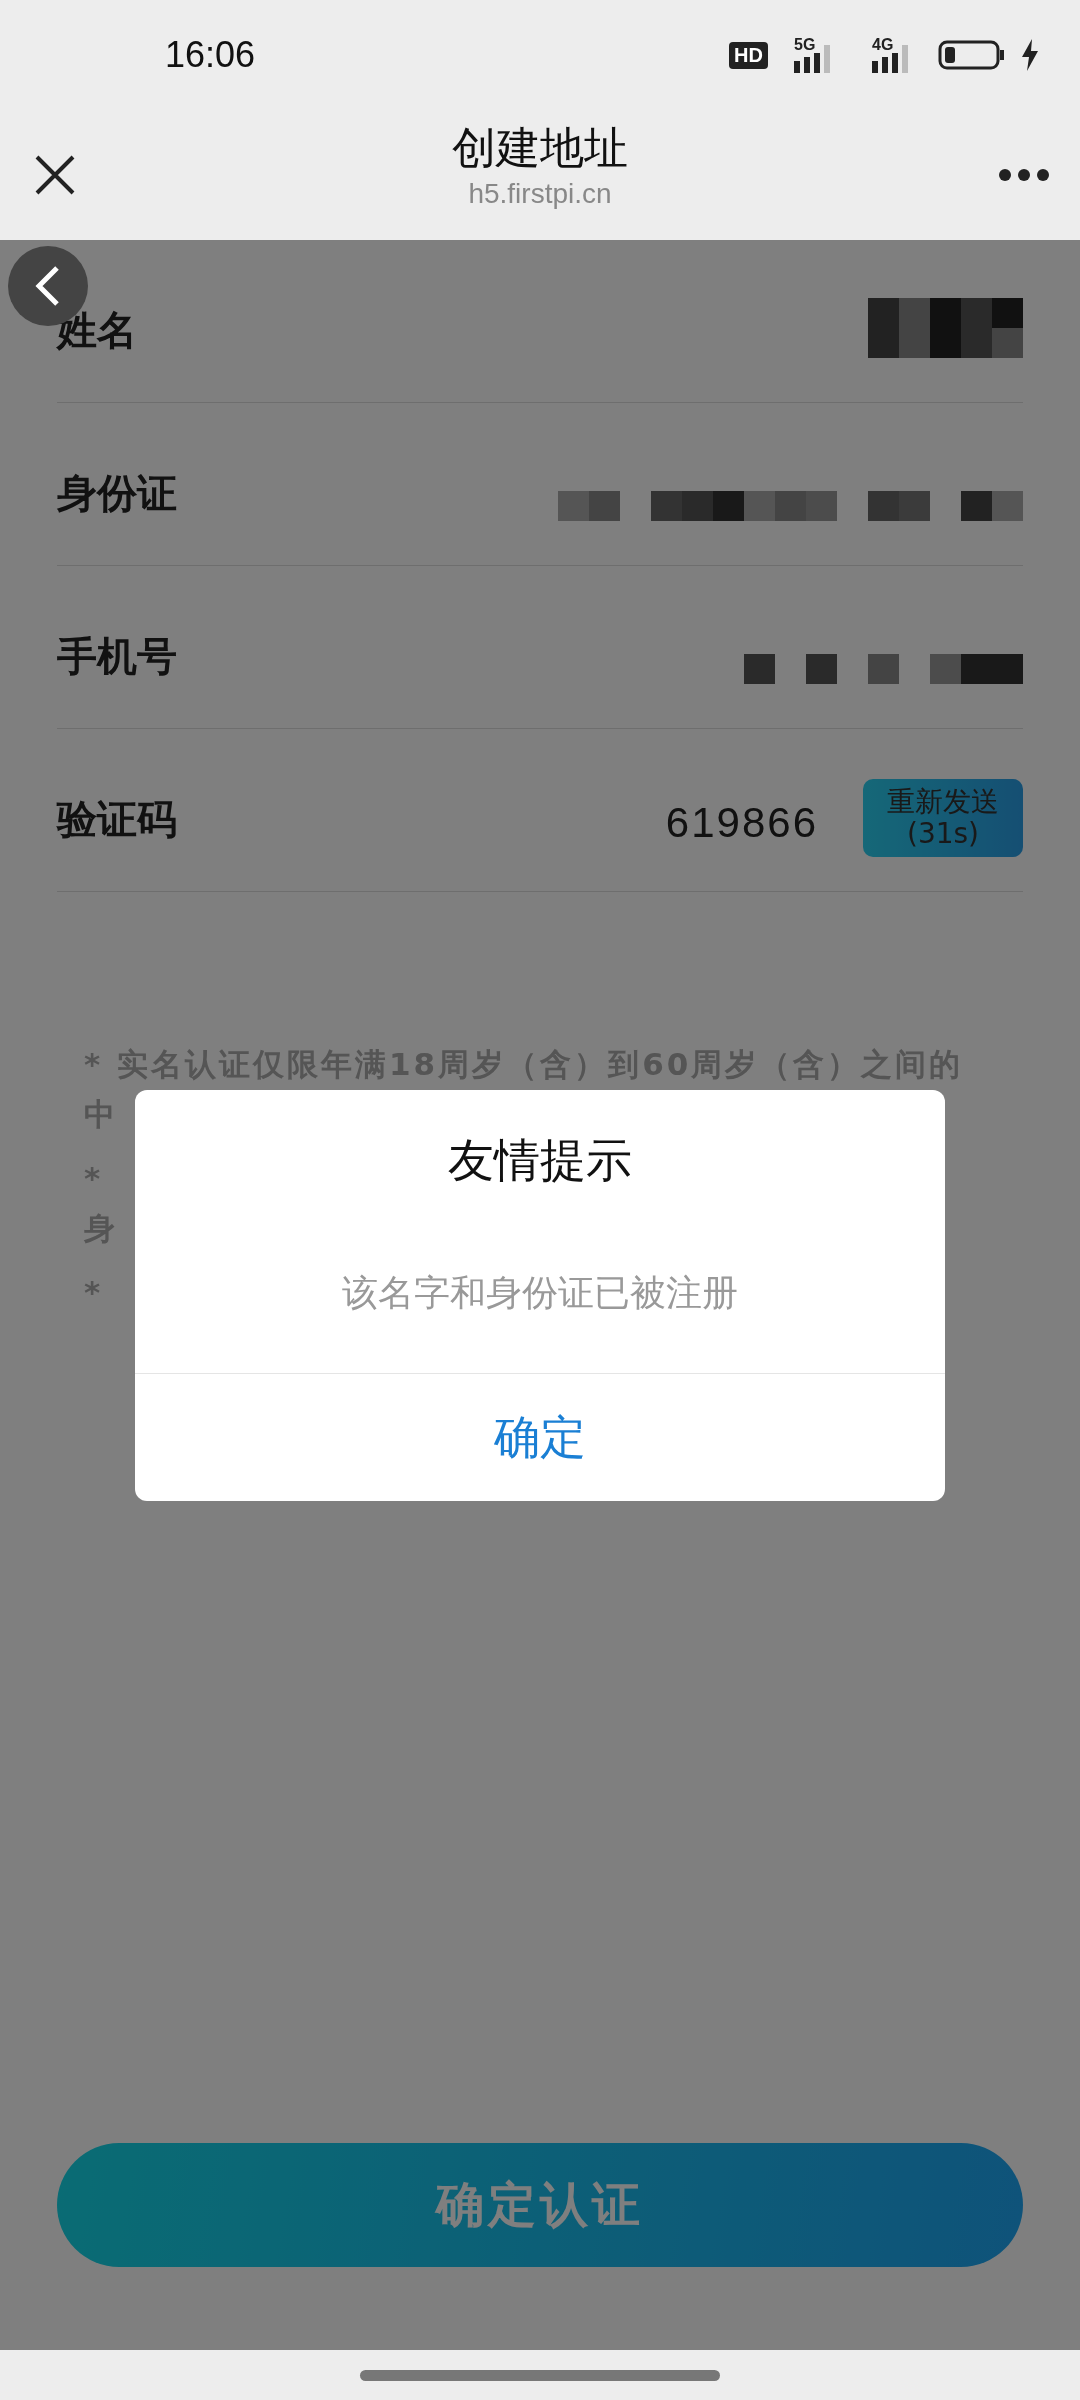 This screenshot has height=2400, width=1080. Describe the element at coordinates (117, 819) in the screenshot. I see `field-label: 验证码` at that location.